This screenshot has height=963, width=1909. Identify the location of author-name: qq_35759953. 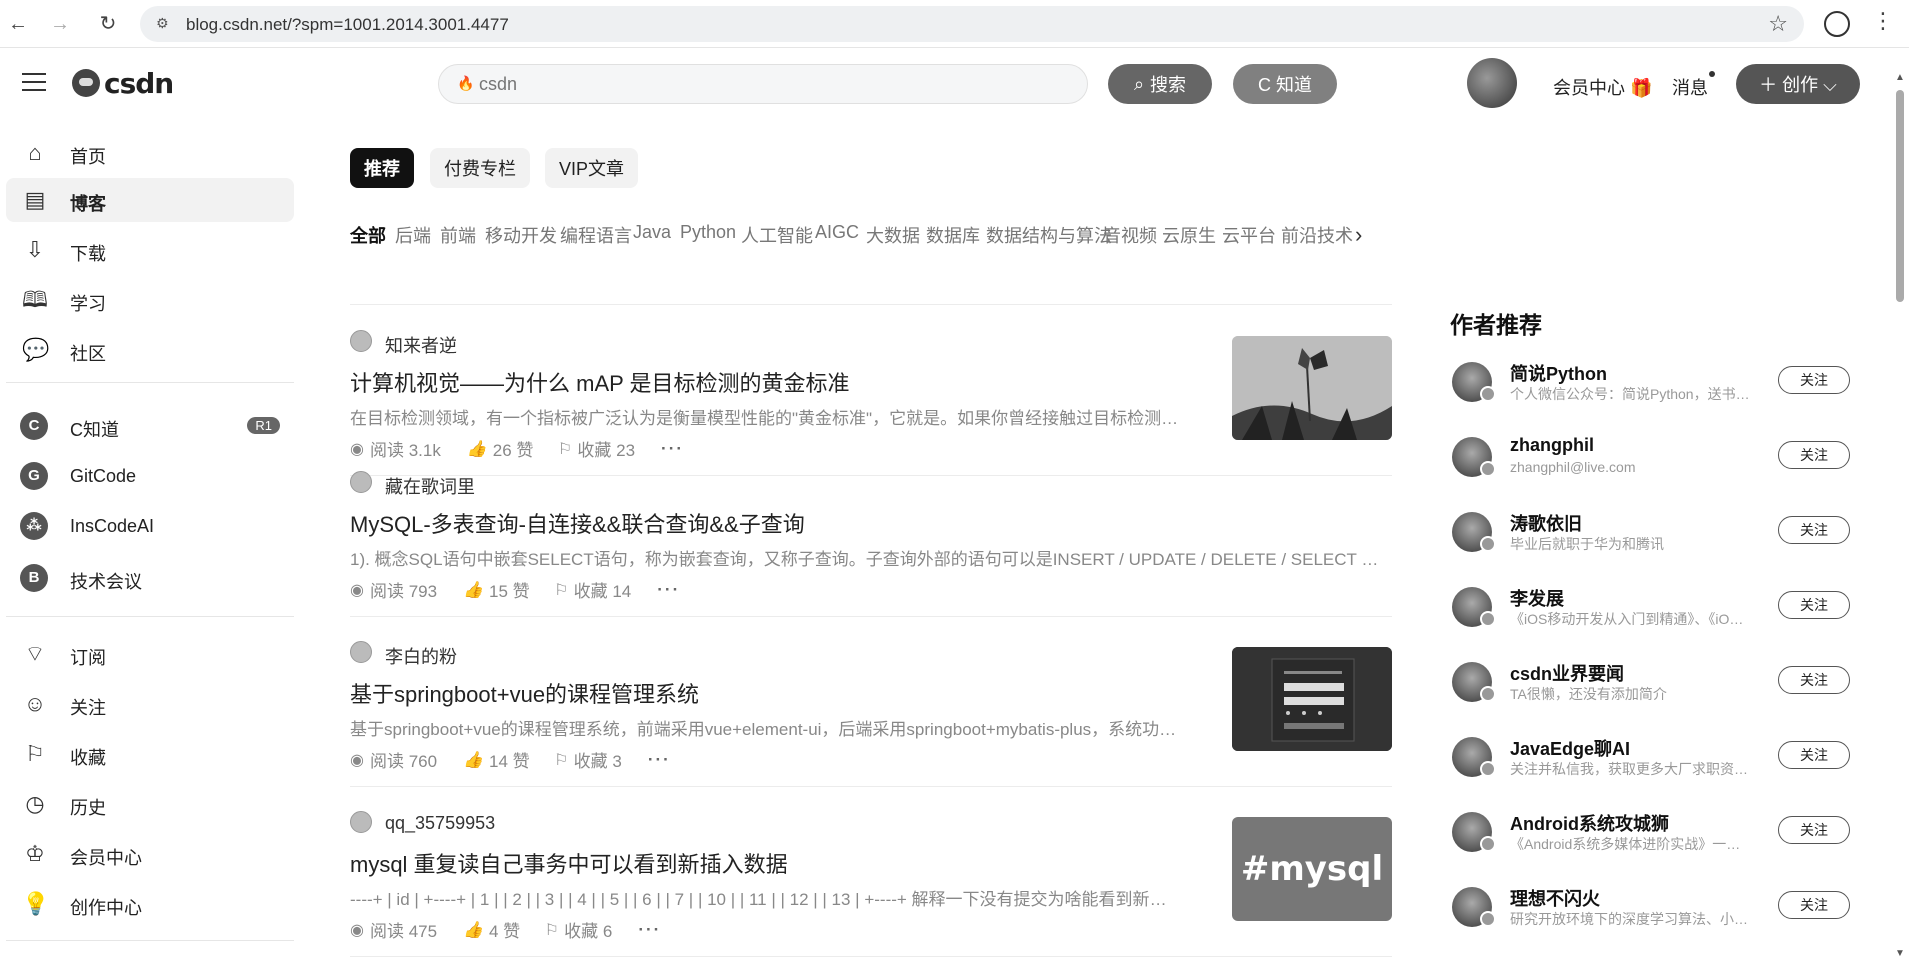
(440, 823).